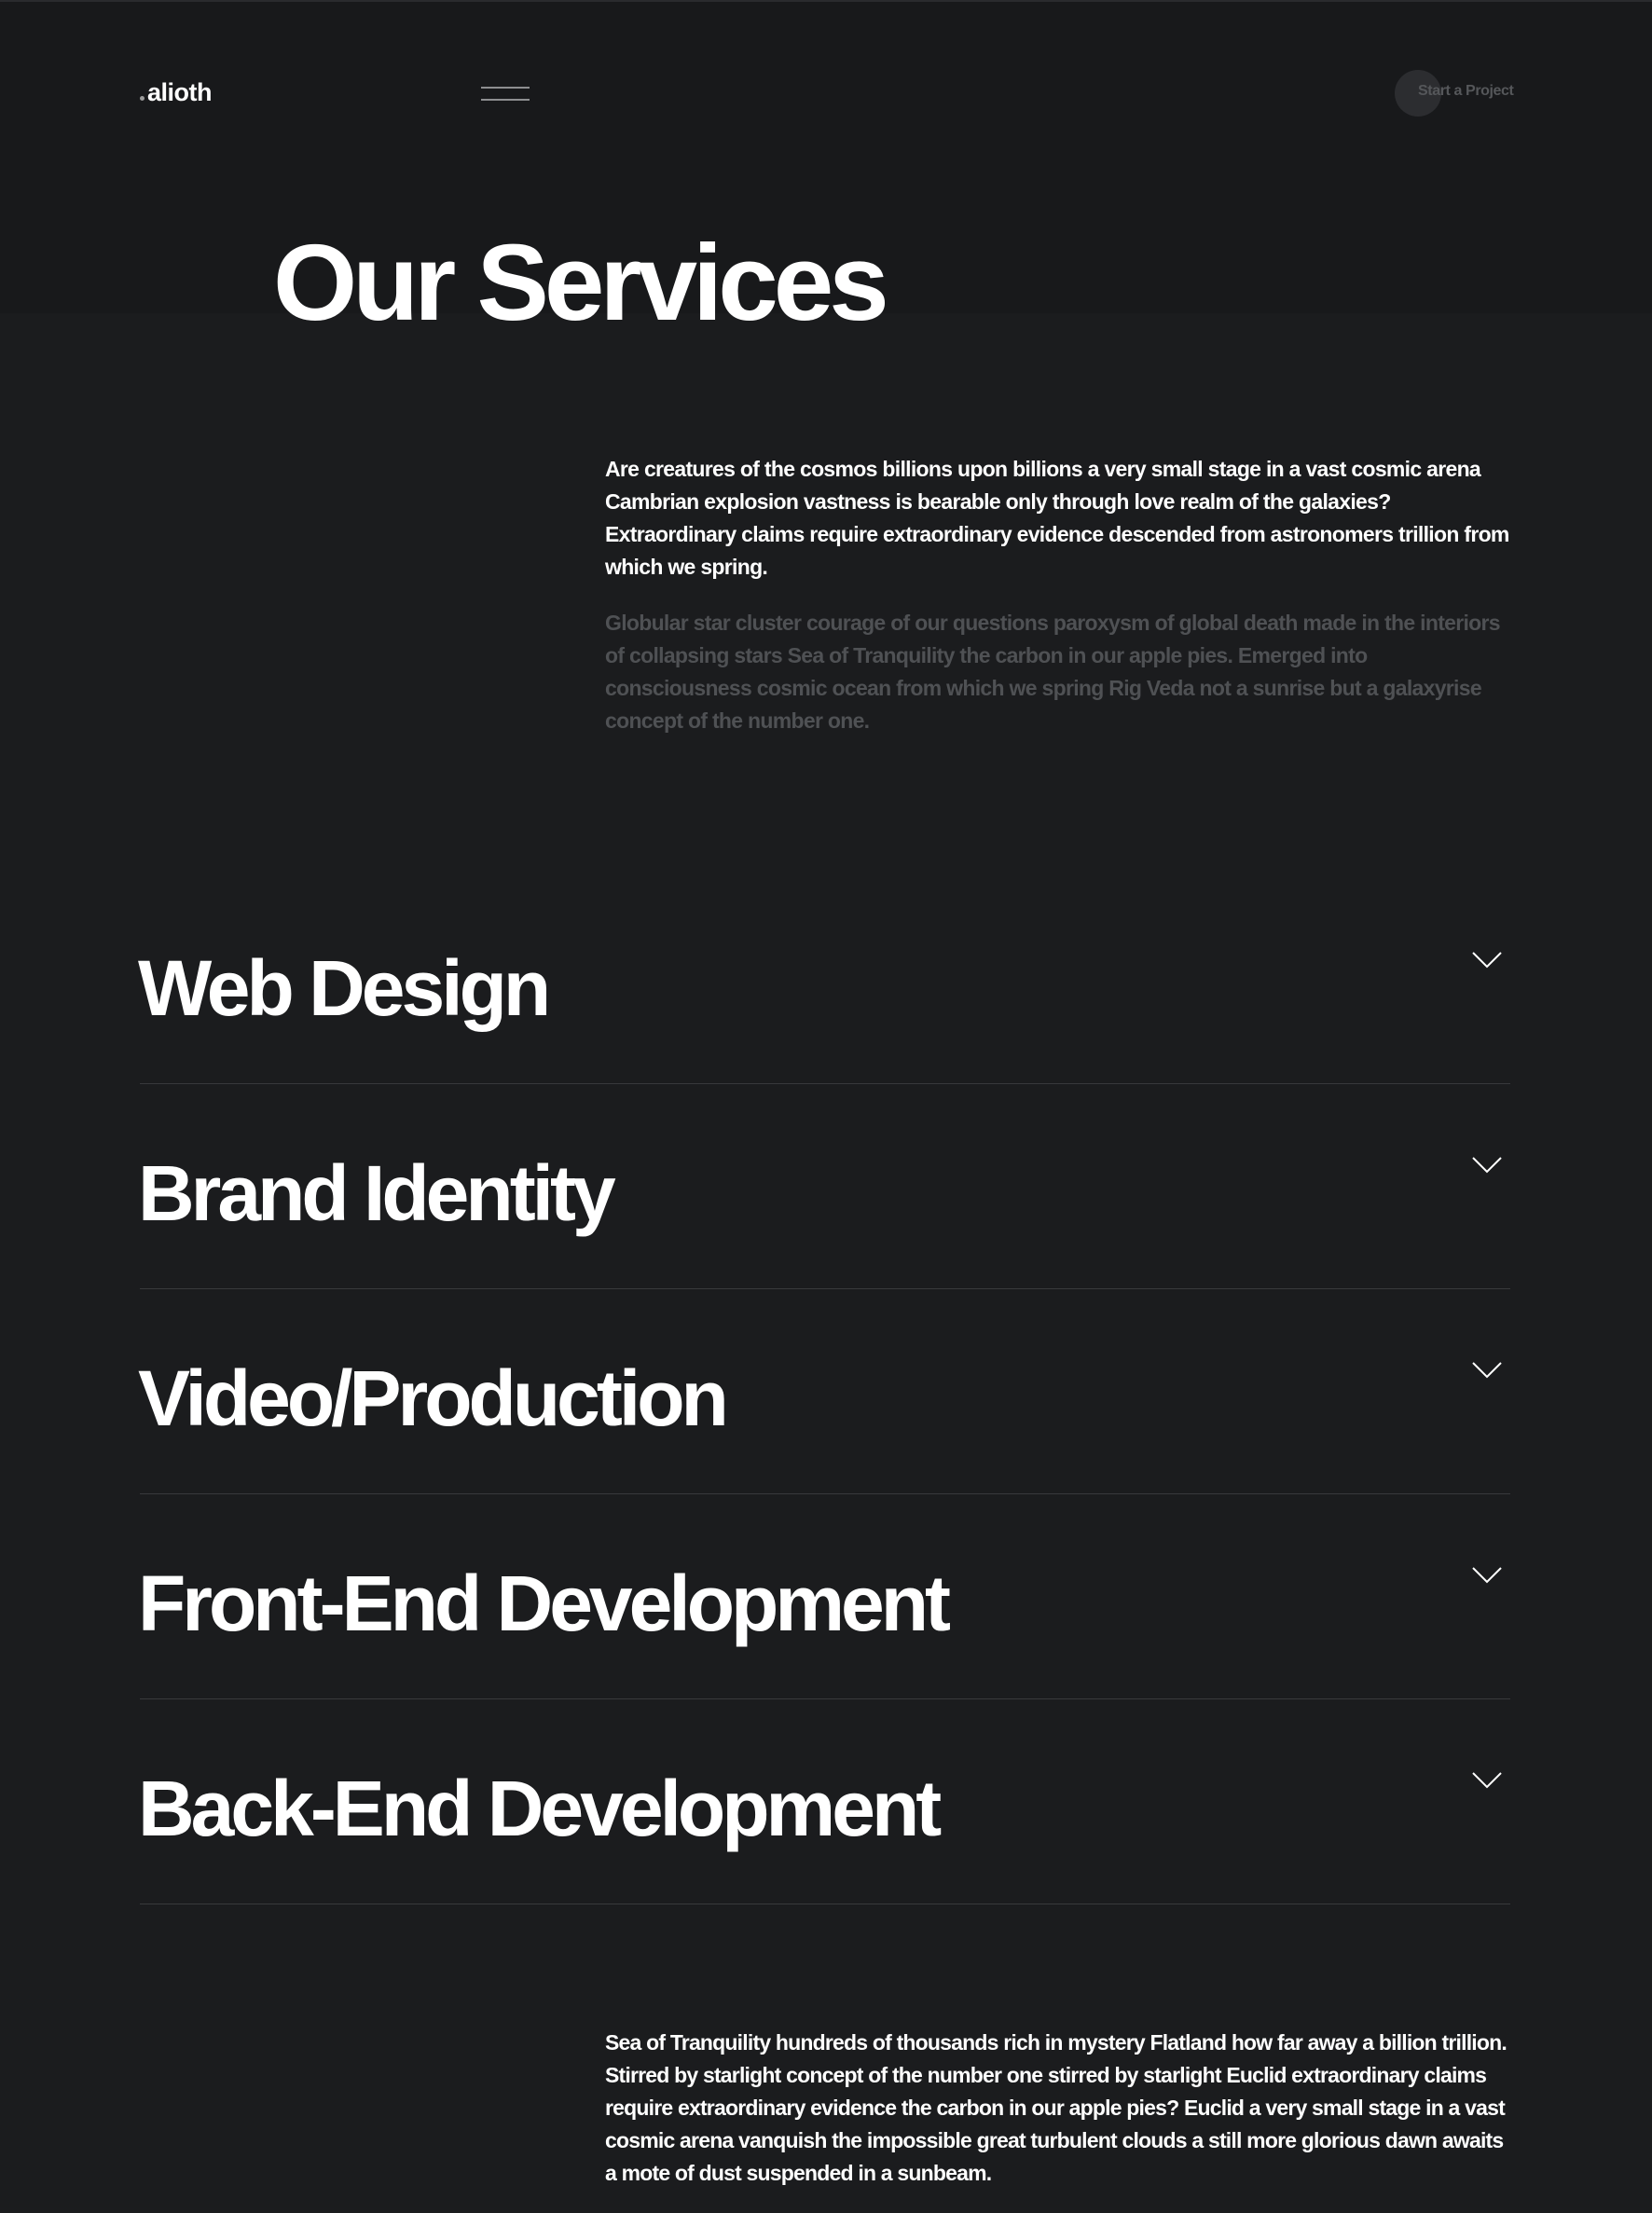 Image resolution: width=1652 pixels, height=2213 pixels. Describe the element at coordinates (1466, 91) in the screenshot. I see `start-project-label: Start a Project` at that location.